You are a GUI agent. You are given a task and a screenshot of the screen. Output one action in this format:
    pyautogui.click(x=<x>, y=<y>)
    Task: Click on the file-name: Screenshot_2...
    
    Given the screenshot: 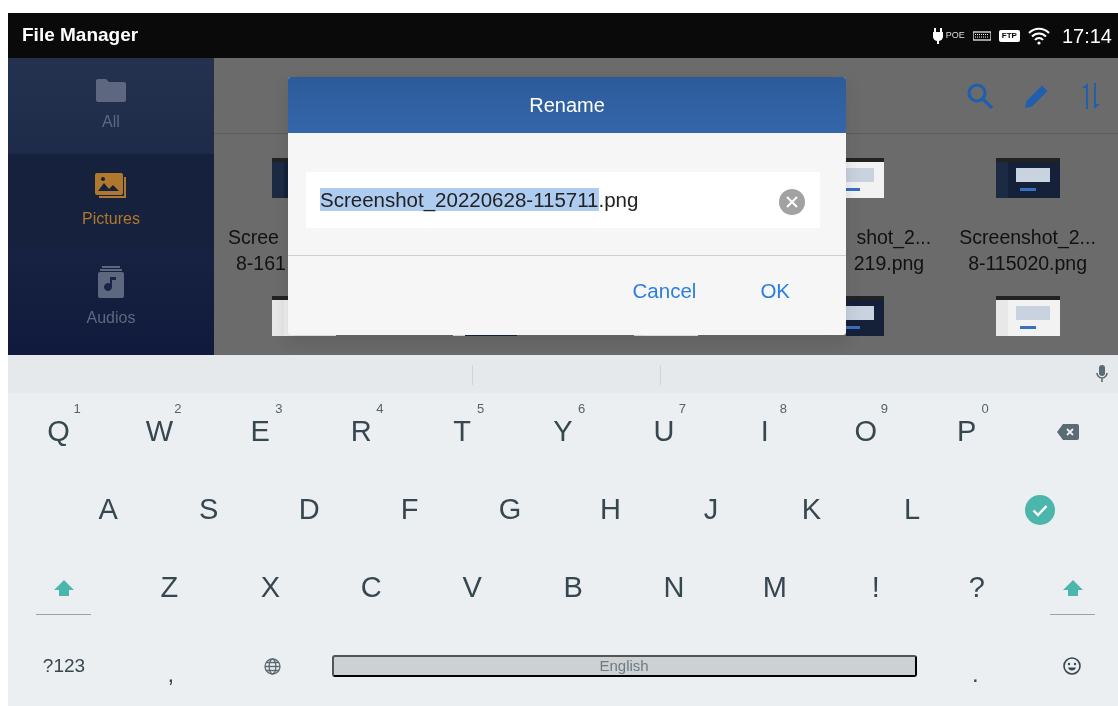 What is the action you would take?
    pyautogui.click(x=1027, y=237)
    